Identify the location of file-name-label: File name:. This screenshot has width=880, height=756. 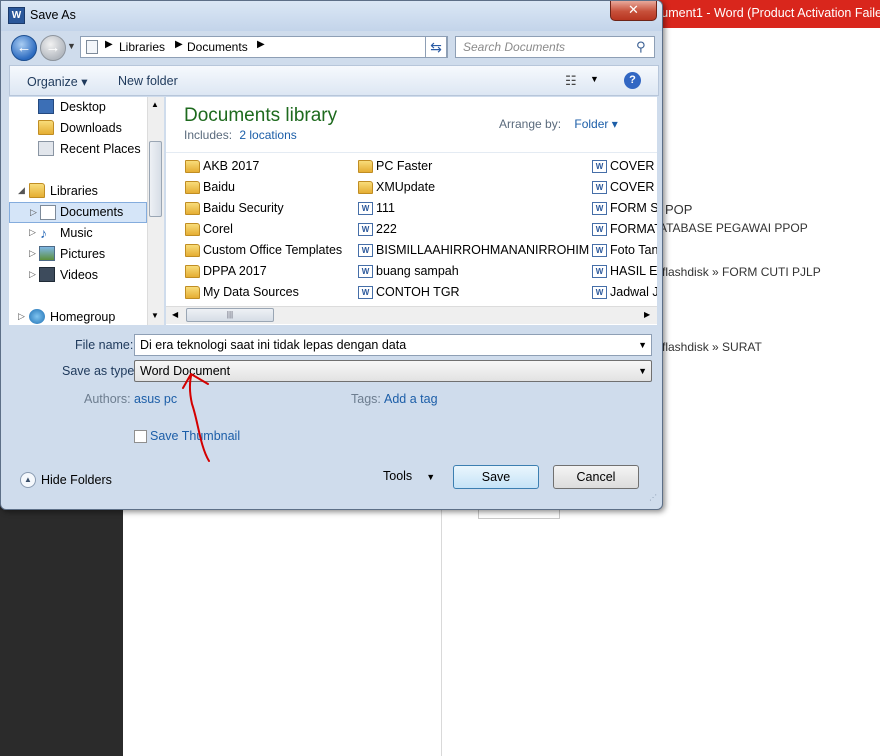
(104, 345).